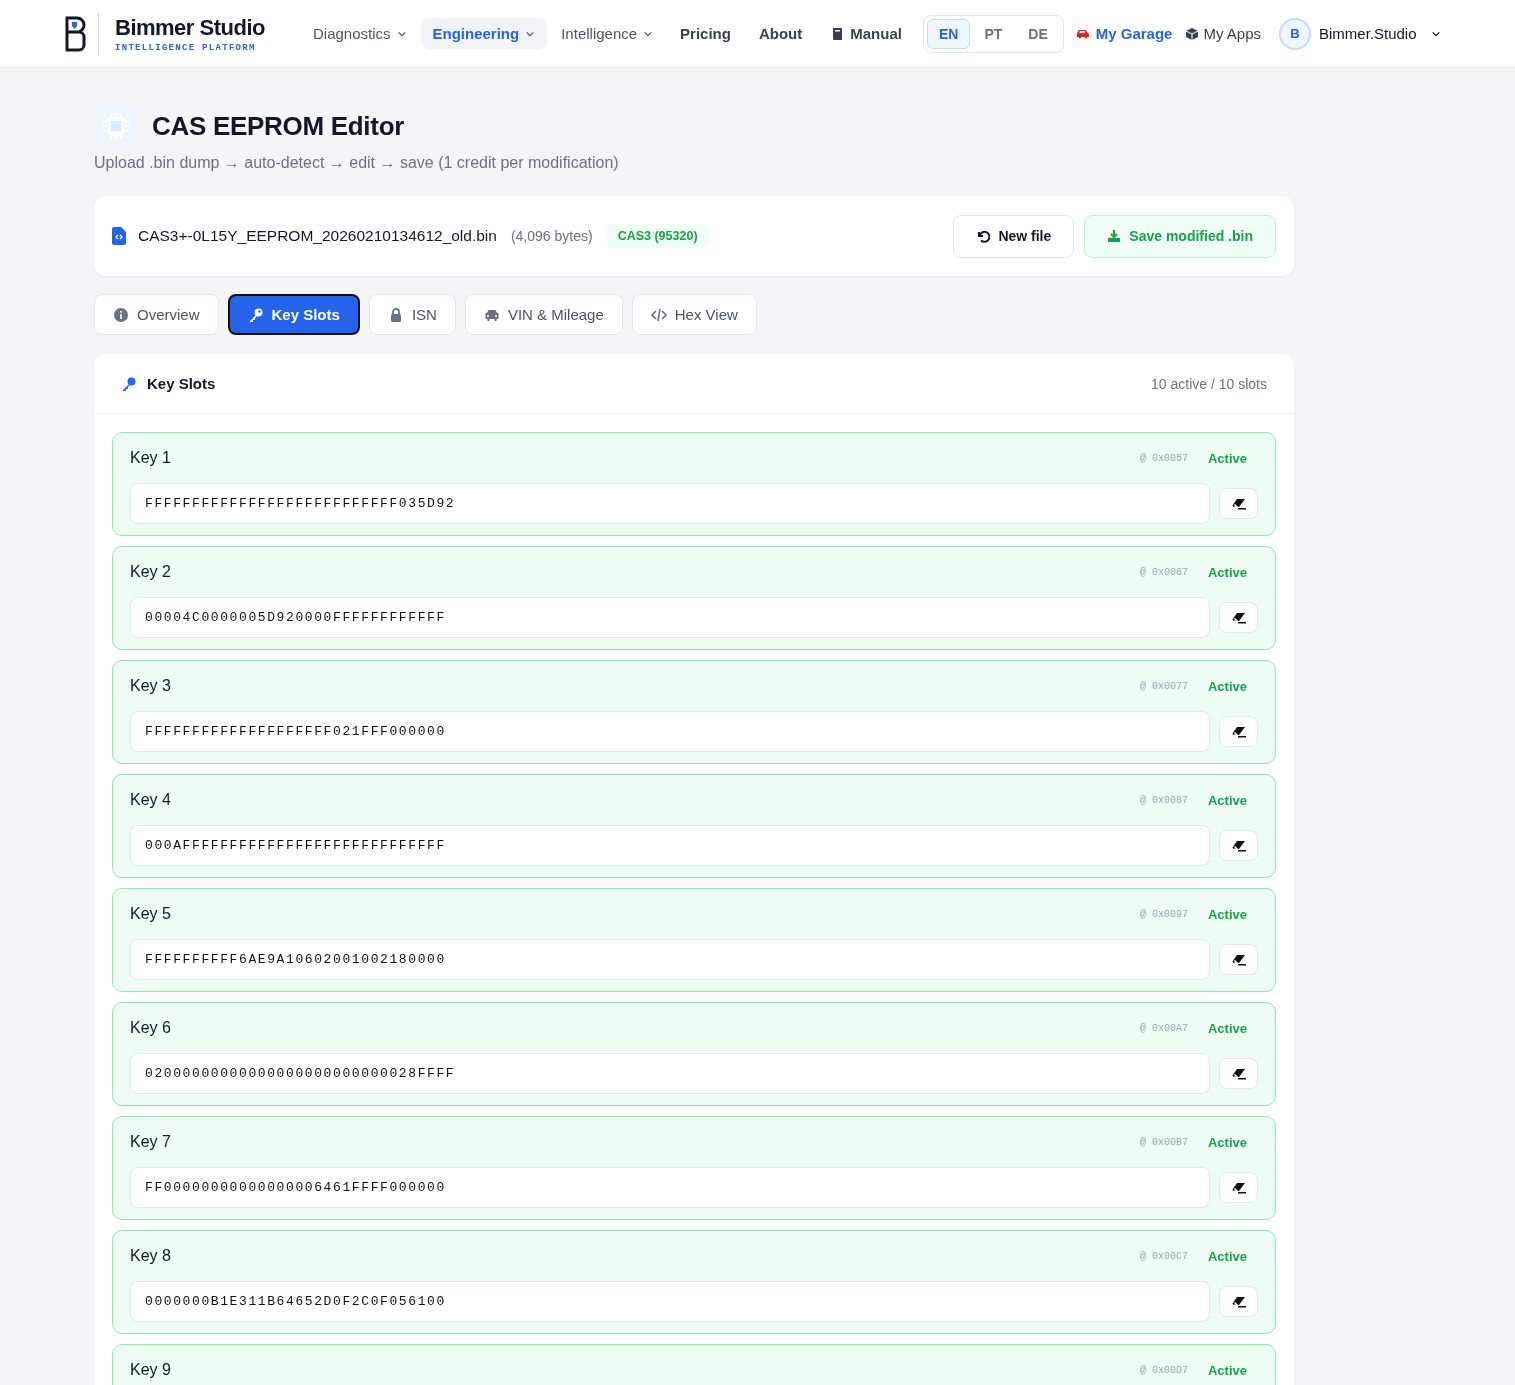  I want to click on key-name: Key 5, so click(150, 914).